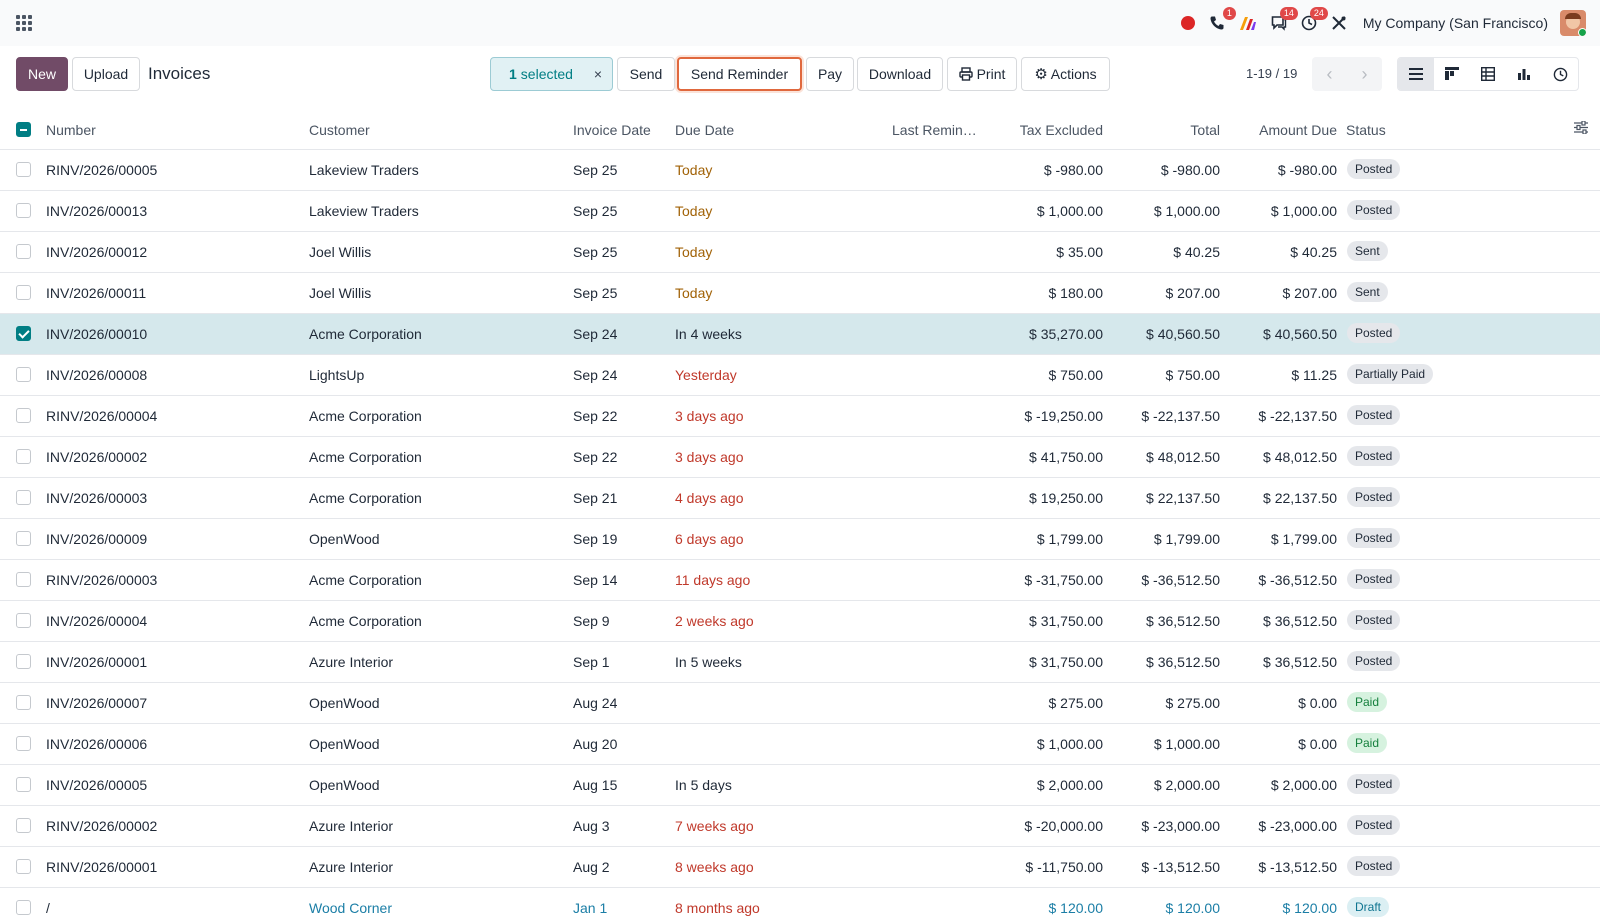  What do you see at coordinates (1364, 74) in the screenshot?
I see `chevron-right-icon: ›` at bounding box center [1364, 74].